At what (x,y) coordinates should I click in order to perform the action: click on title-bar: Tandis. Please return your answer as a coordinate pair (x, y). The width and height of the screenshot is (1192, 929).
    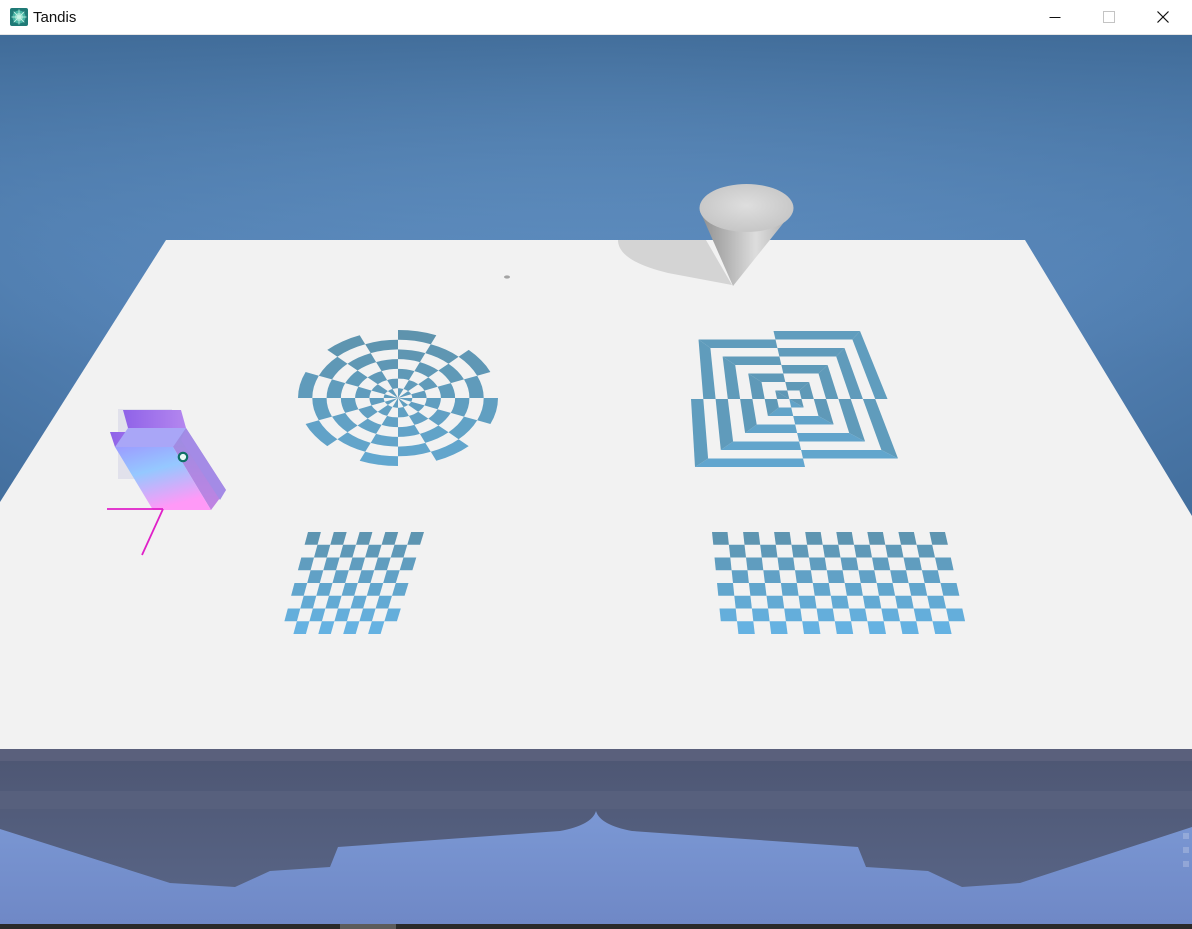
    Looking at the image, I should click on (596, 17).